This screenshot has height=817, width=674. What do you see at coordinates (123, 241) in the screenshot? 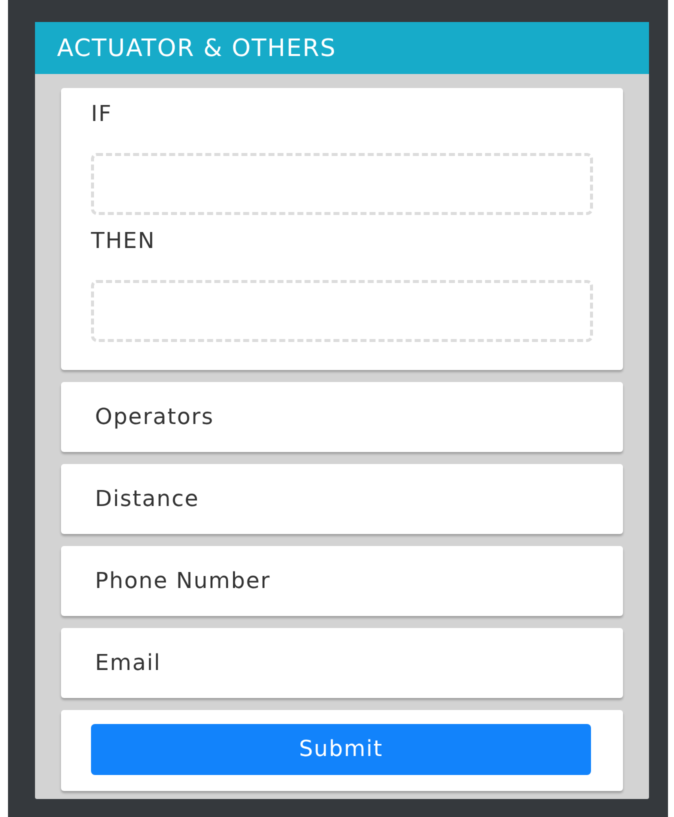
I see `rule-label: THEN` at bounding box center [123, 241].